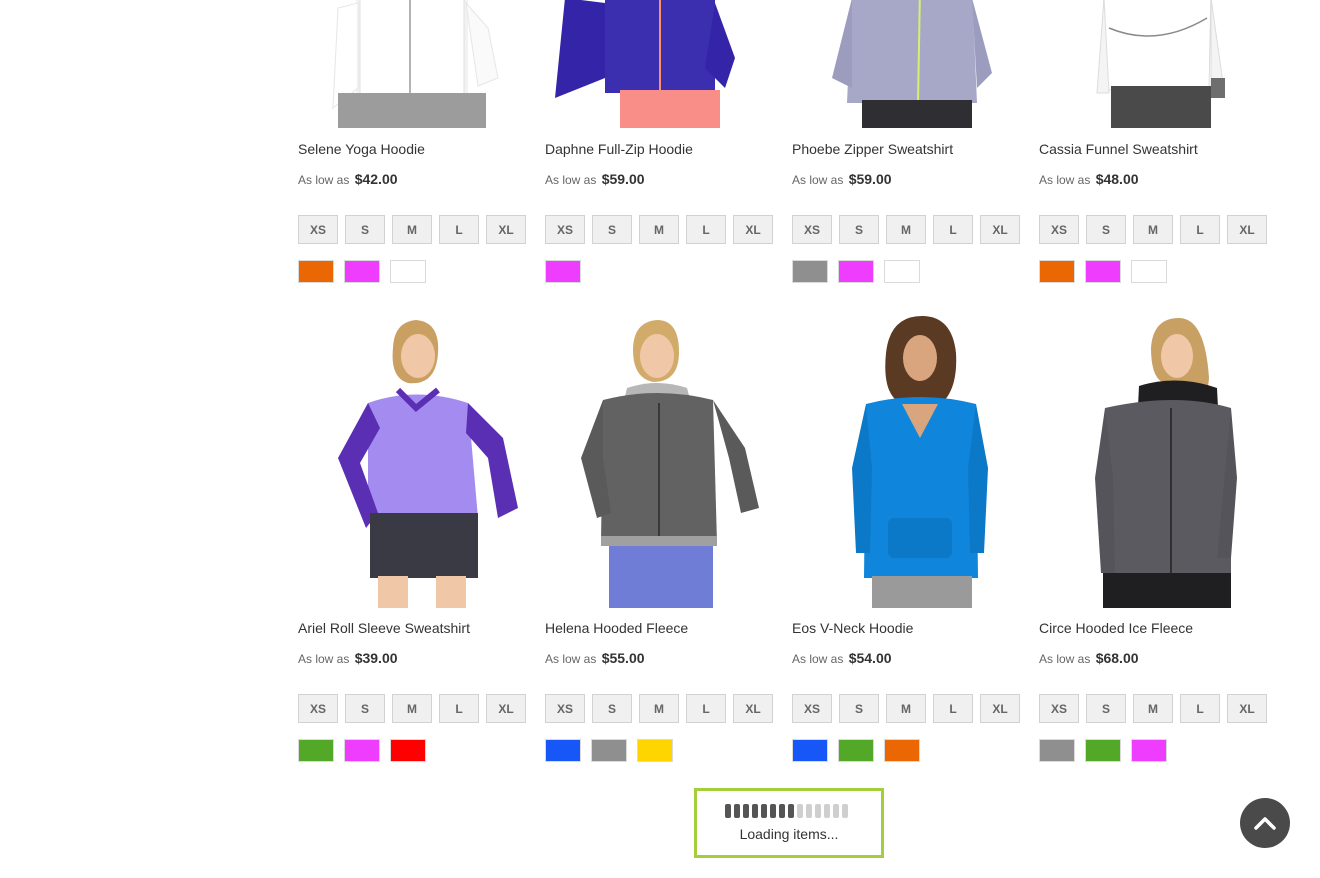 Image resolution: width=1320 pixels, height=878 pixels. What do you see at coordinates (645, 64) in the screenshot?
I see `product-photo` at bounding box center [645, 64].